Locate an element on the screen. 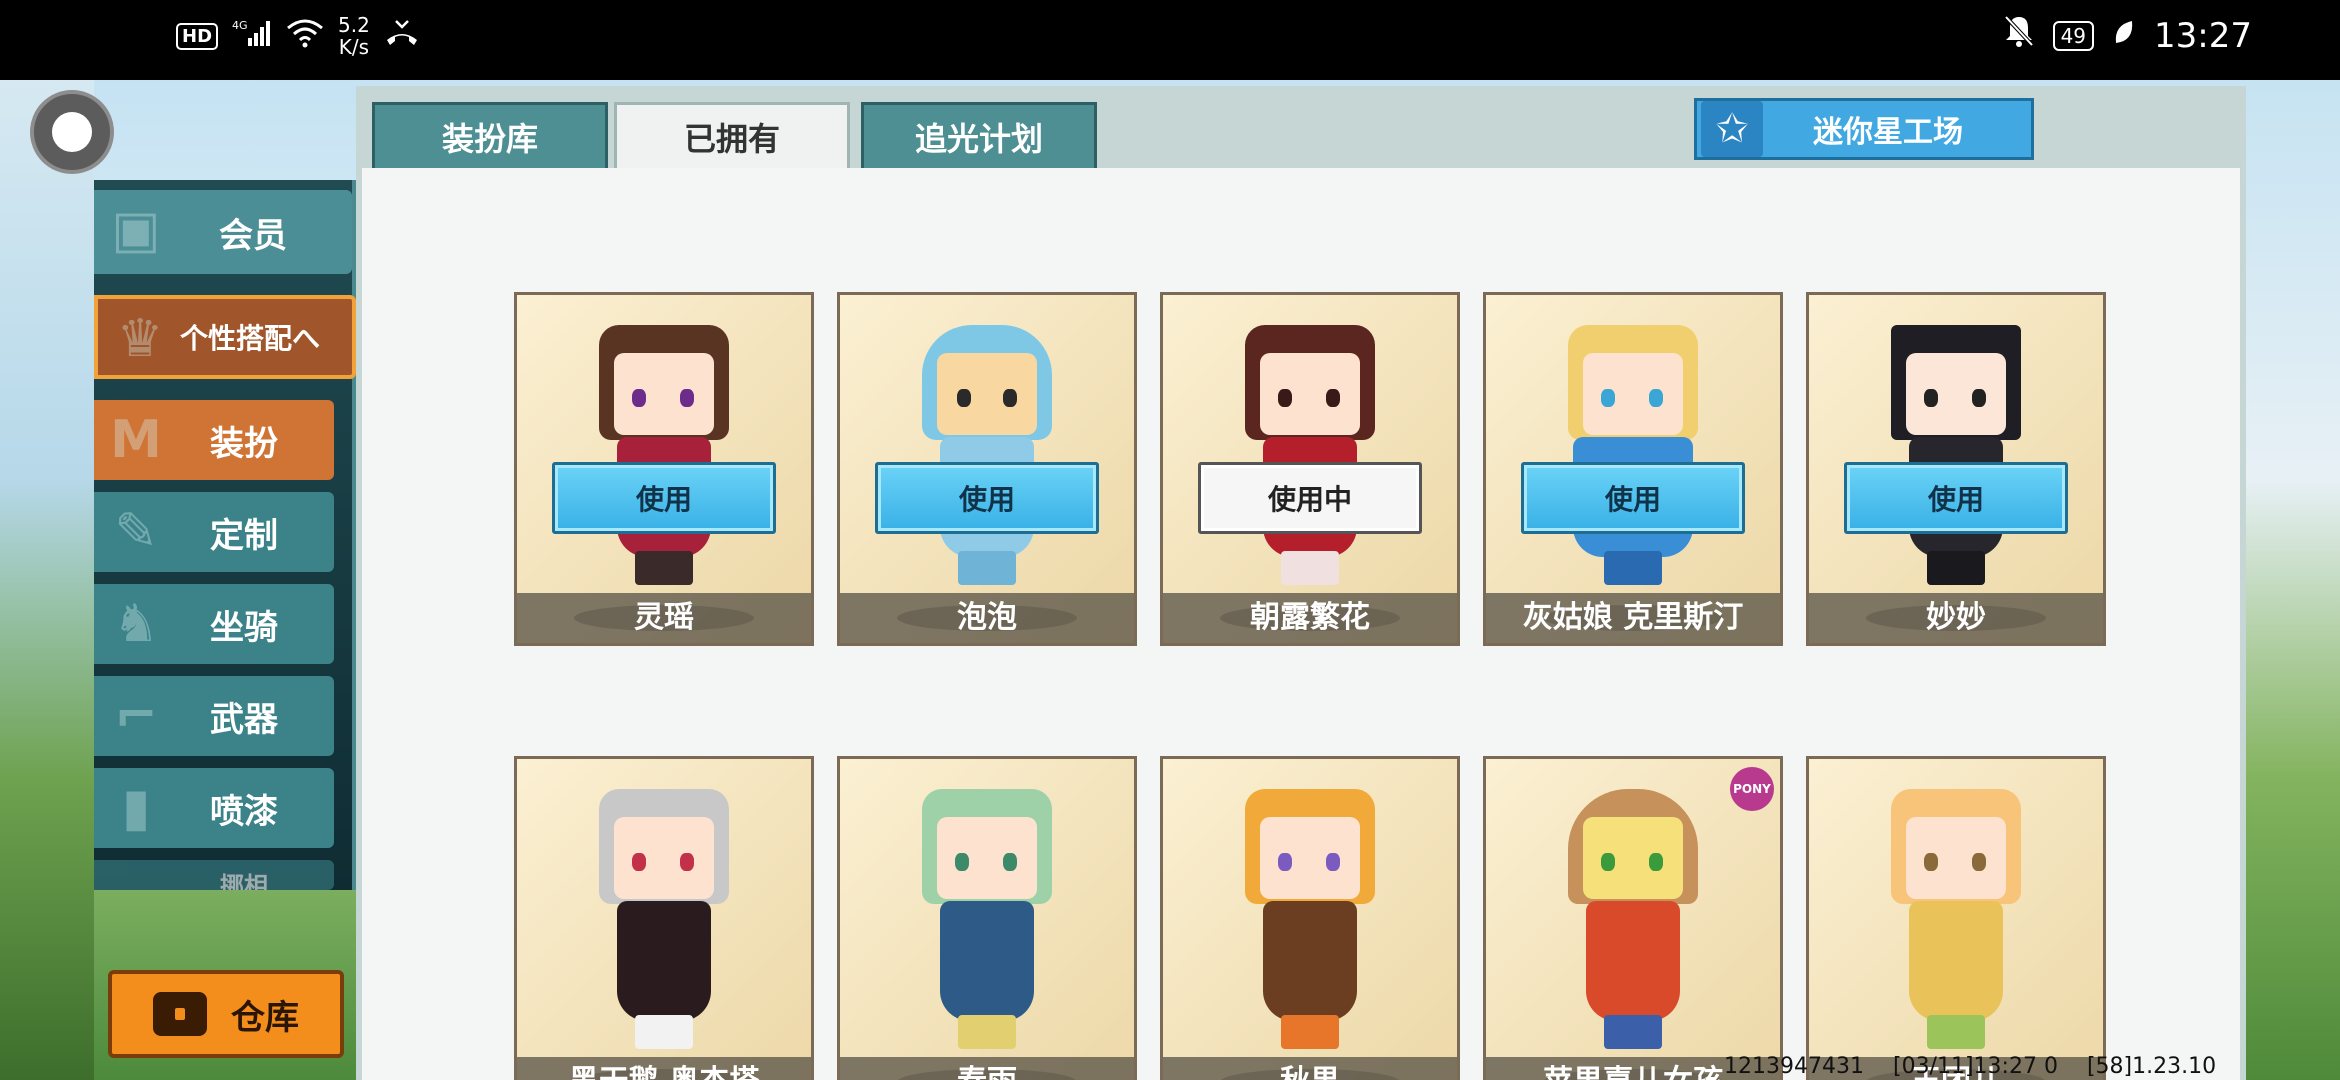  sidebar-item-label: 装扮 is located at coordinates (244, 443).